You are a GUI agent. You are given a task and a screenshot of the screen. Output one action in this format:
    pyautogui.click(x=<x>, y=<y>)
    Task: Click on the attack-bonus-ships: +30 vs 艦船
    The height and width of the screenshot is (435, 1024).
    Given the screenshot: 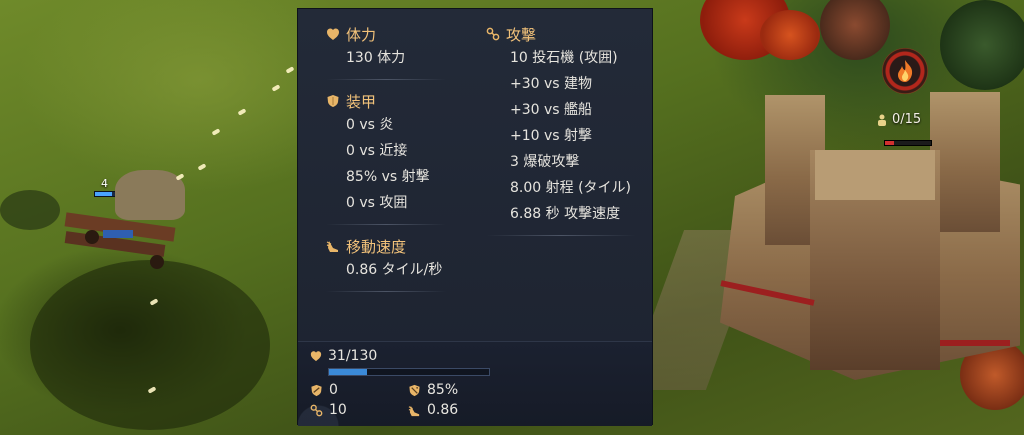 What is the action you would take?
    pyautogui.click(x=551, y=110)
    